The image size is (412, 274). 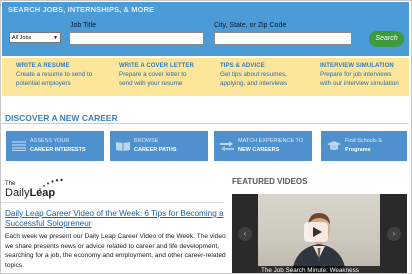 What do you see at coordinates (156, 66) in the screenshot?
I see `tool-heading: WRITE A COVER LETTER` at bounding box center [156, 66].